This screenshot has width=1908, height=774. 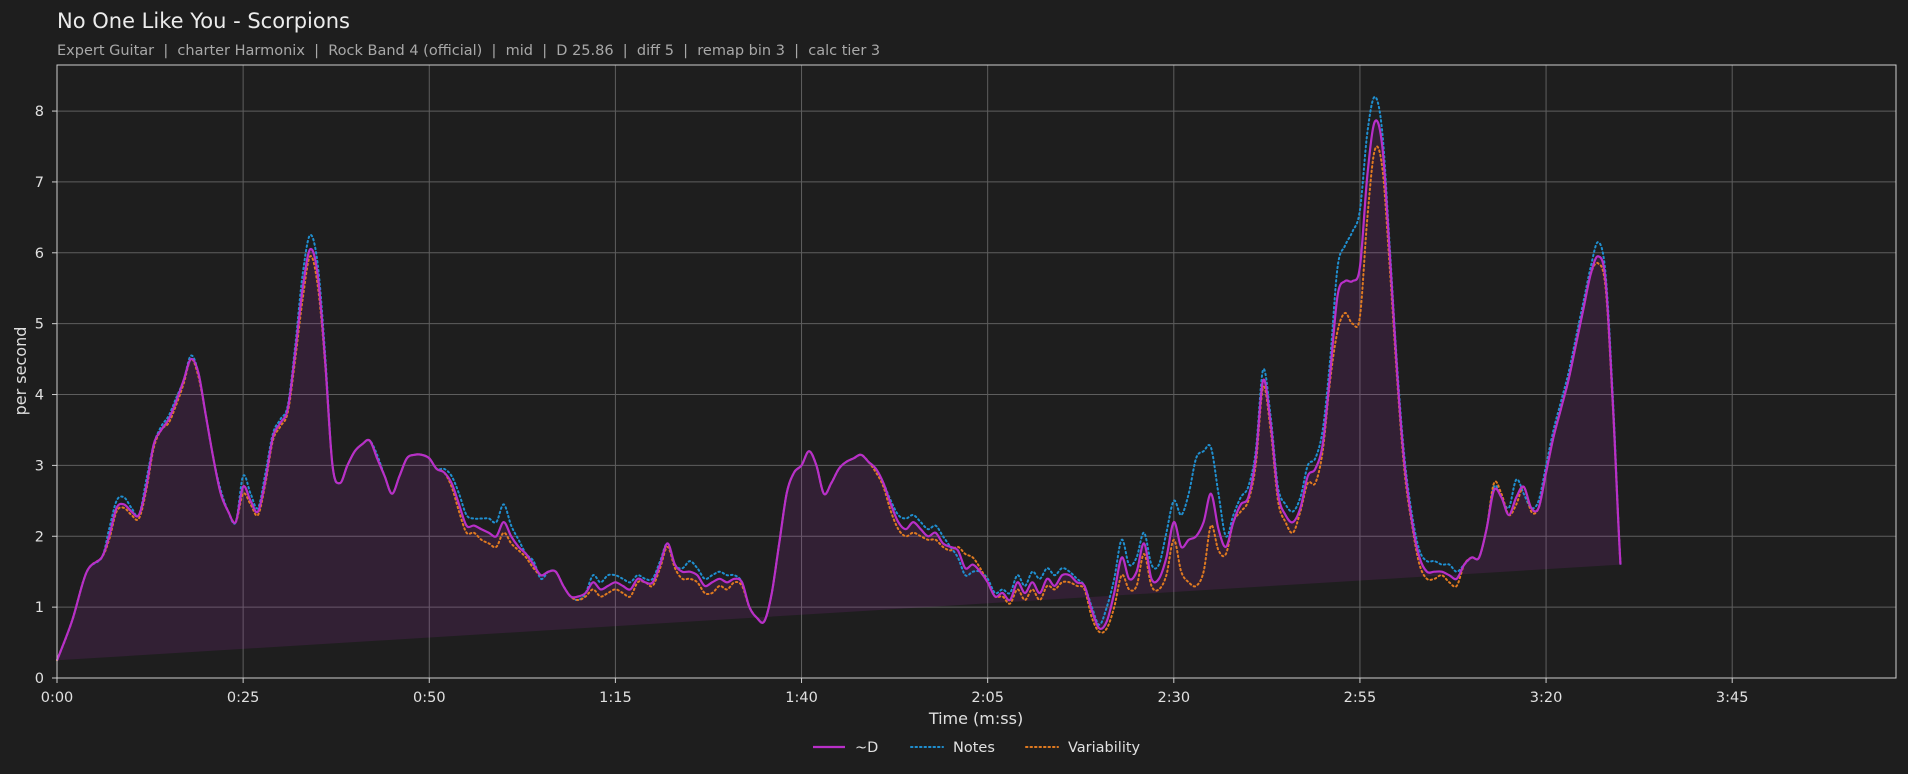 What do you see at coordinates (801, 698) in the screenshot?
I see `x-tick-label: 1:40` at bounding box center [801, 698].